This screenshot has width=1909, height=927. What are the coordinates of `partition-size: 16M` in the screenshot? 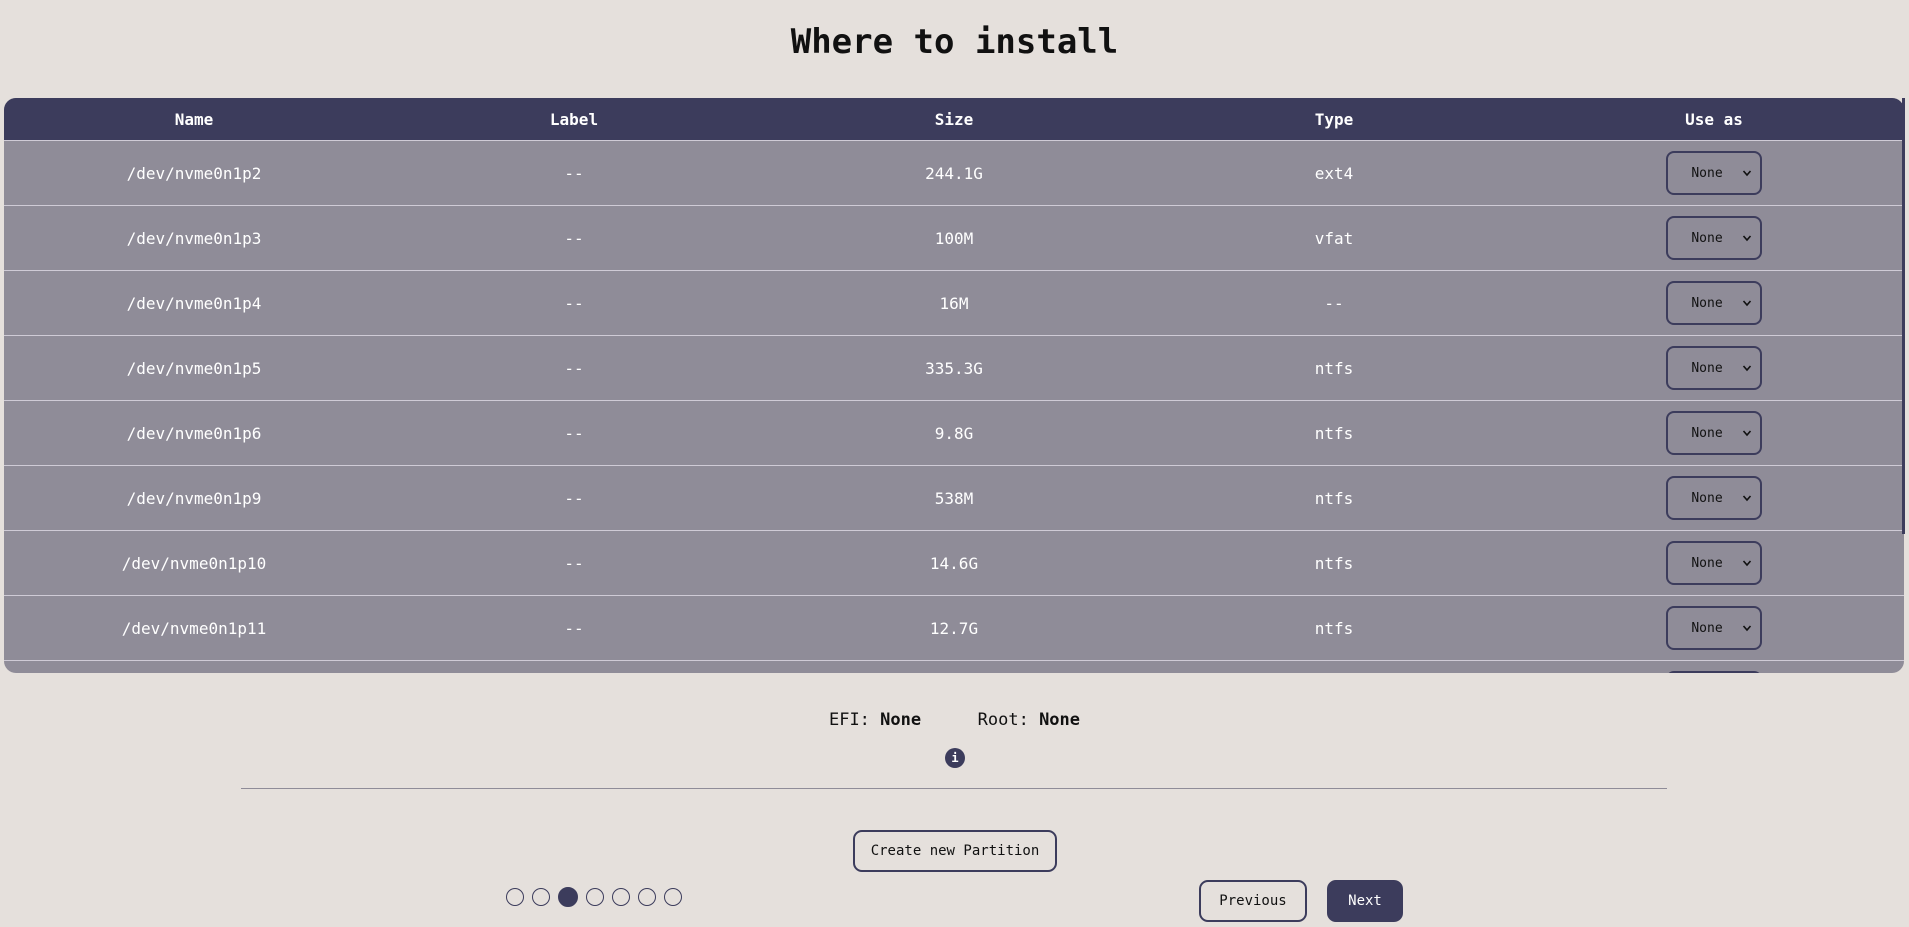 It's located at (954, 303).